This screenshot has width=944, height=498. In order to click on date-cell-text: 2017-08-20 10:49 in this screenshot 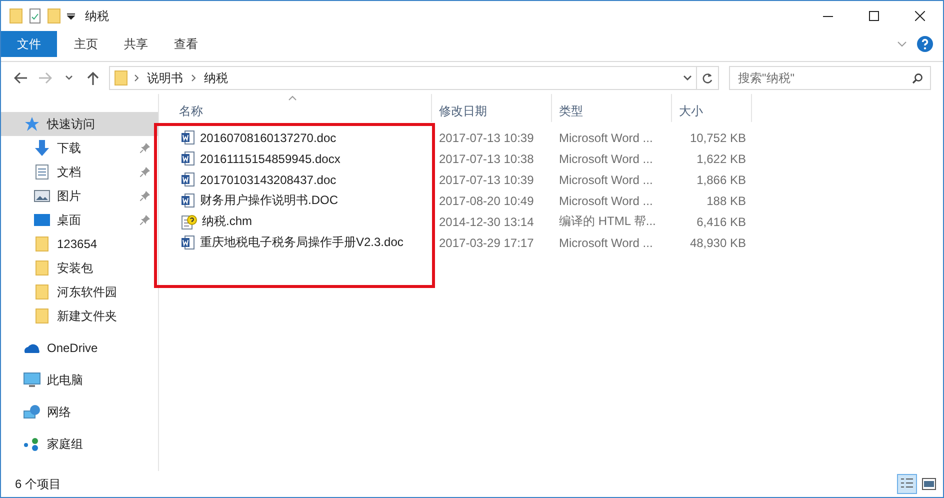, I will do `click(486, 201)`.